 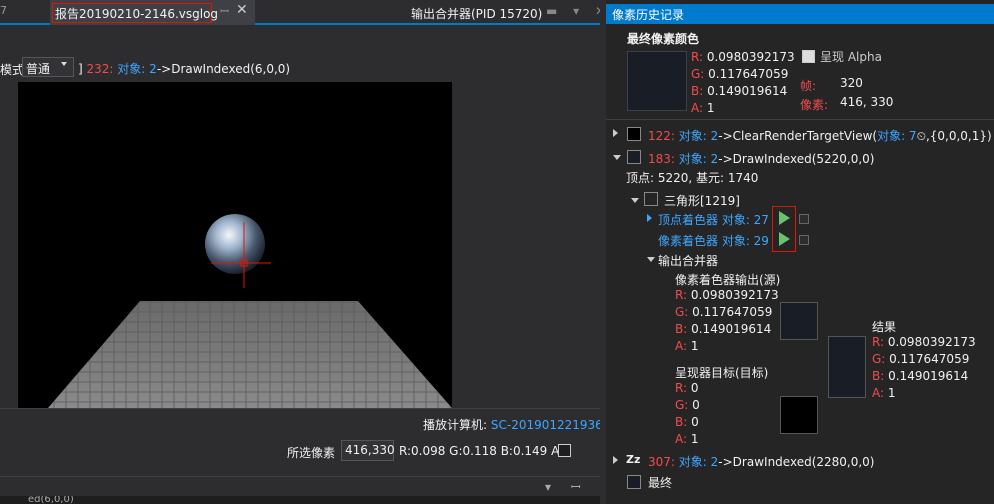 I want to click on render-target-heading: 呈现器目标(目标), so click(x=722, y=373).